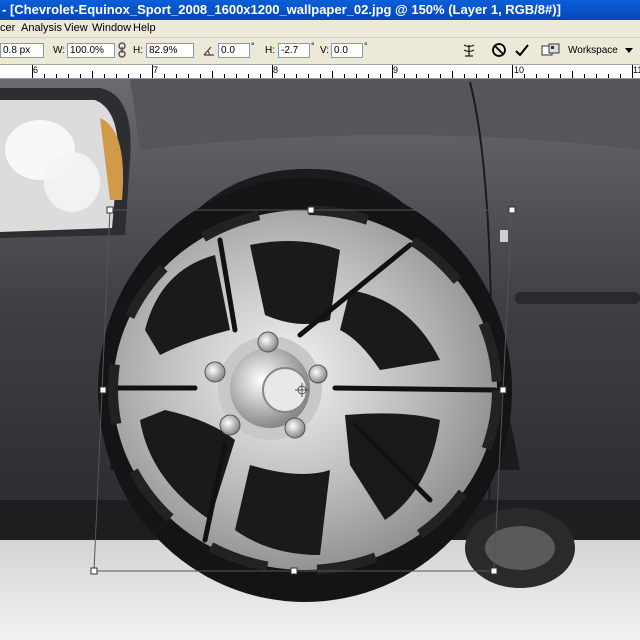 This screenshot has width=640, height=640. Describe the element at coordinates (522, 51) in the screenshot. I see `commit-icon` at that location.